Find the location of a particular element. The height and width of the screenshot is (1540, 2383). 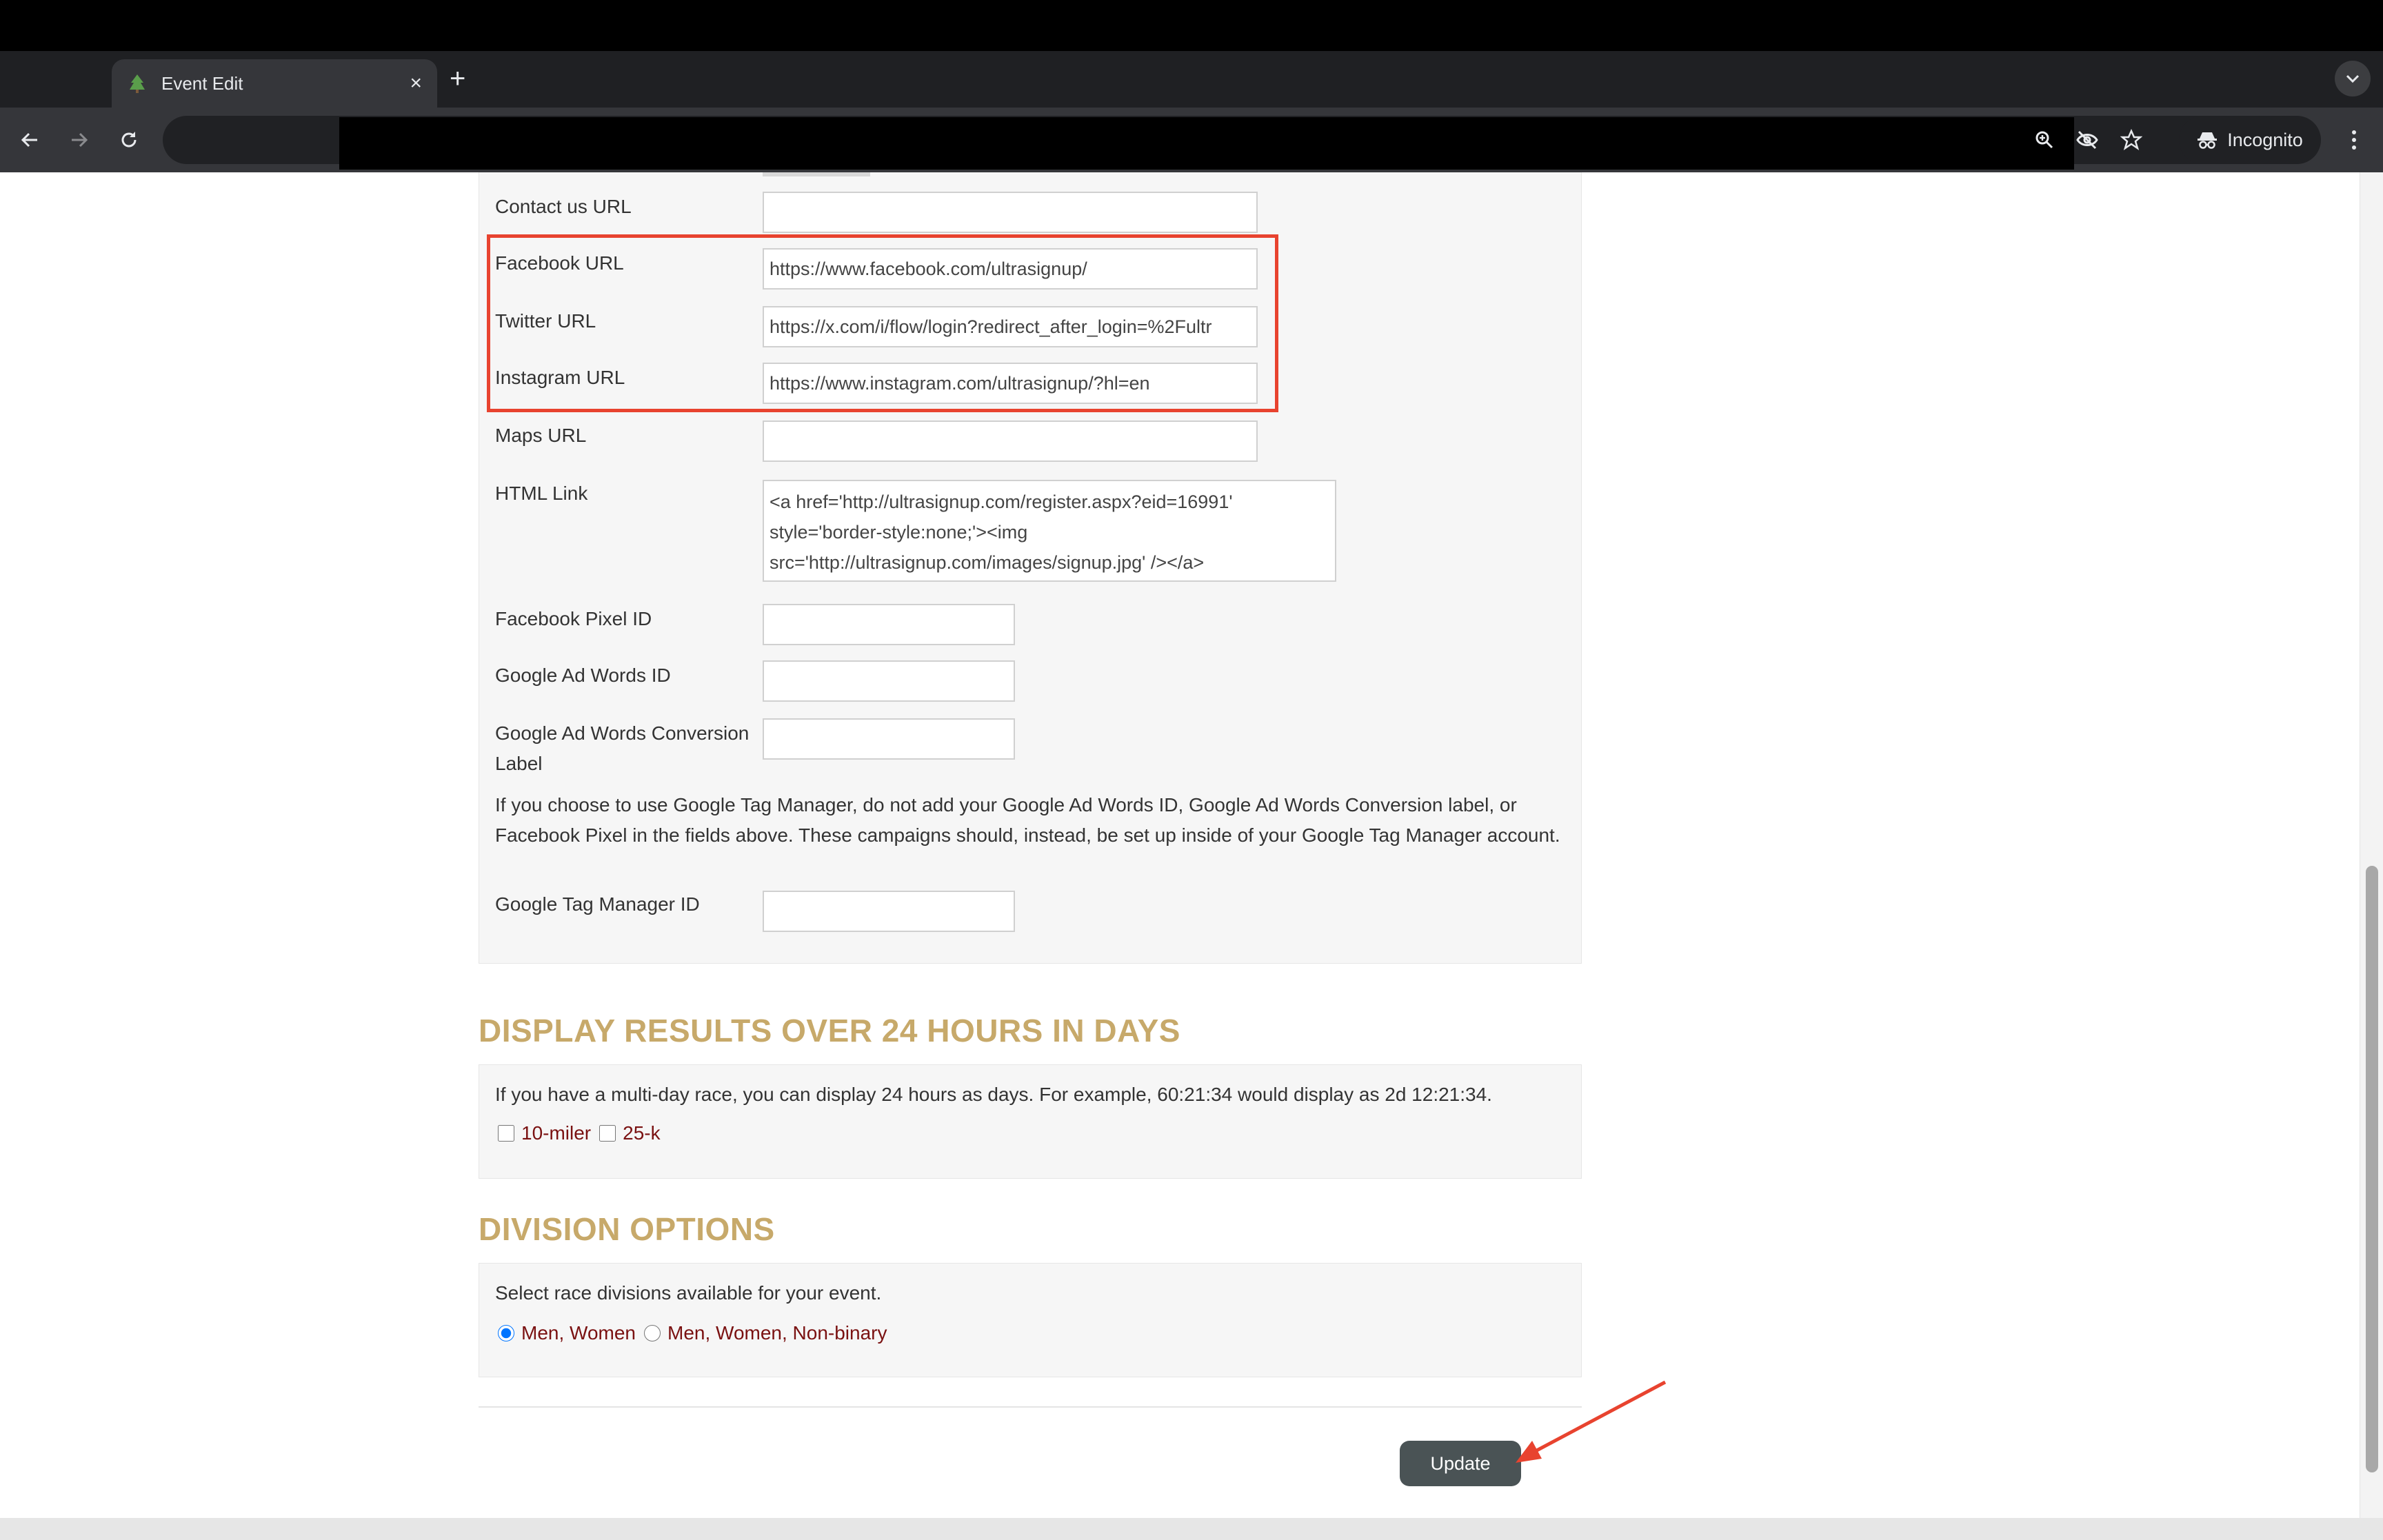

eye-off-icon is located at coordinates (2087, 140).